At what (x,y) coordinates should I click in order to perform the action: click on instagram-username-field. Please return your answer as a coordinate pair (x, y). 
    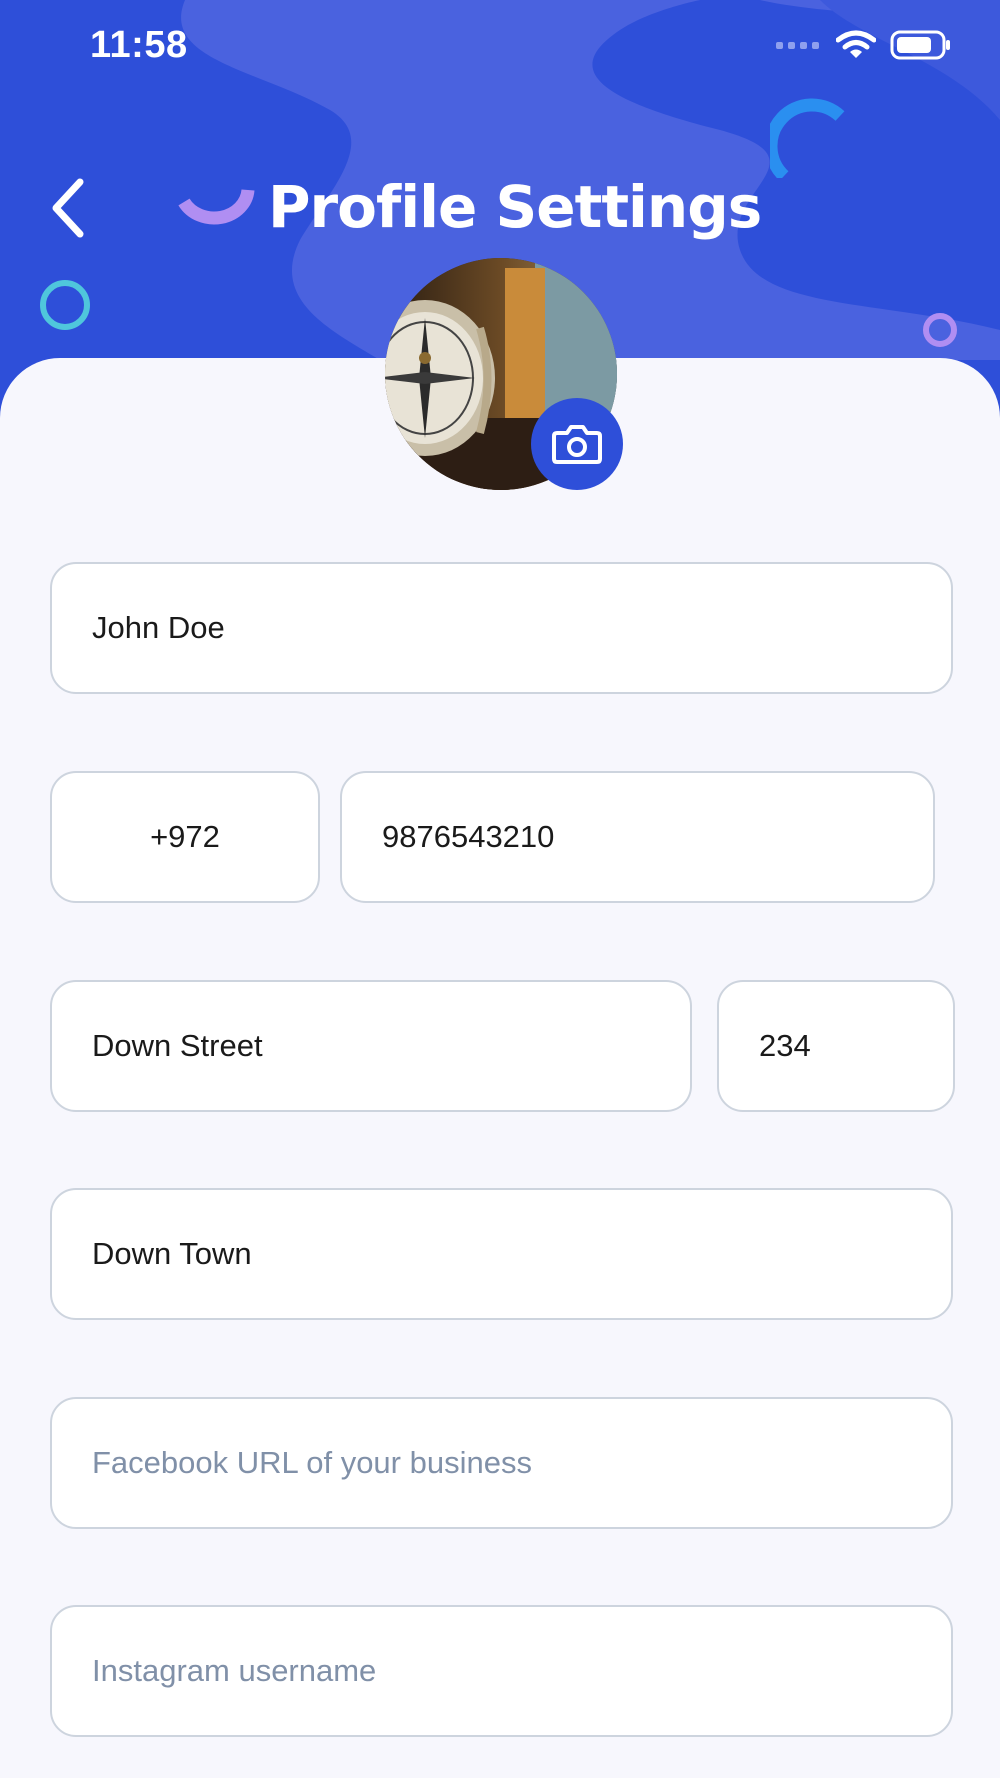
    Looking at the image, I should click on (501, 1671).